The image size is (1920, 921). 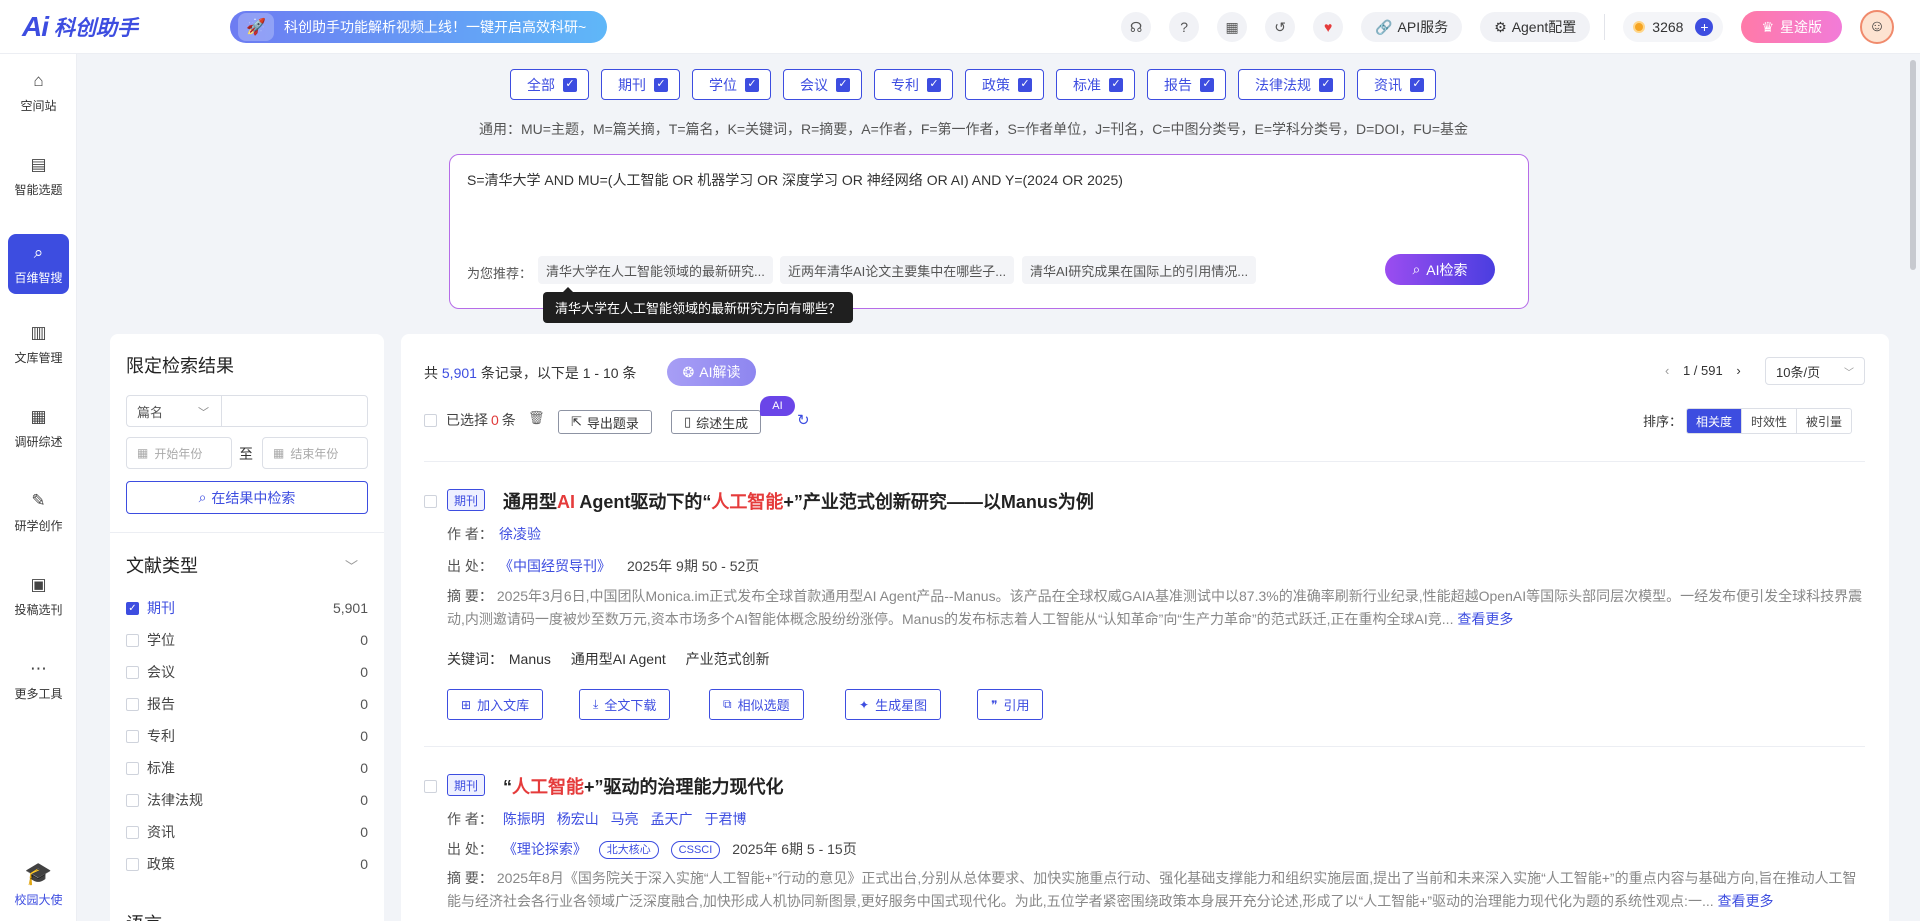 I want to click on check-icon: ✓, so click(x=934, y=84).